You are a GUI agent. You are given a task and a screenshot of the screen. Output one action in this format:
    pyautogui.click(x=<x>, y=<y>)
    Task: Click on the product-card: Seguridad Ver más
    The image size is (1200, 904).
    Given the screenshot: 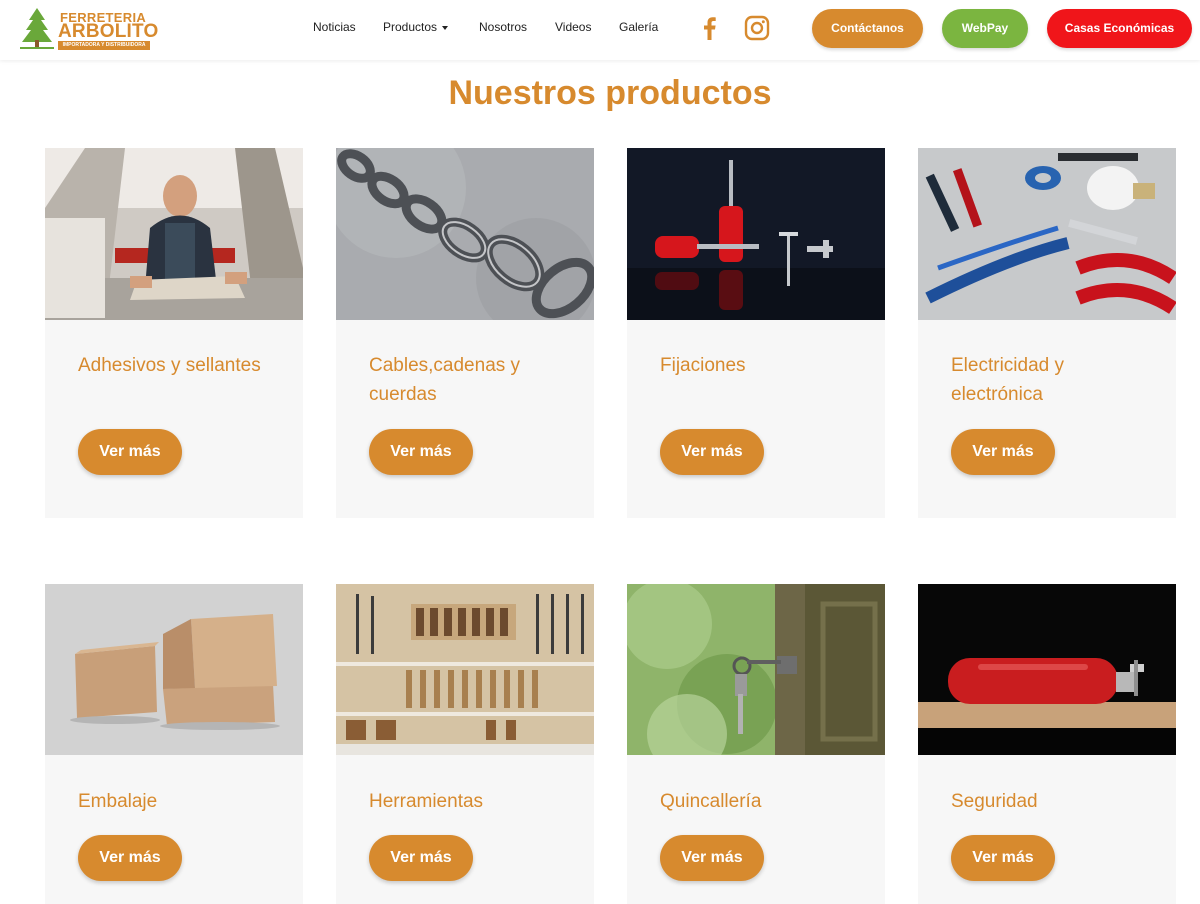 What is the action you would take?
    pyautogui.click(x=1047, y=744)
    